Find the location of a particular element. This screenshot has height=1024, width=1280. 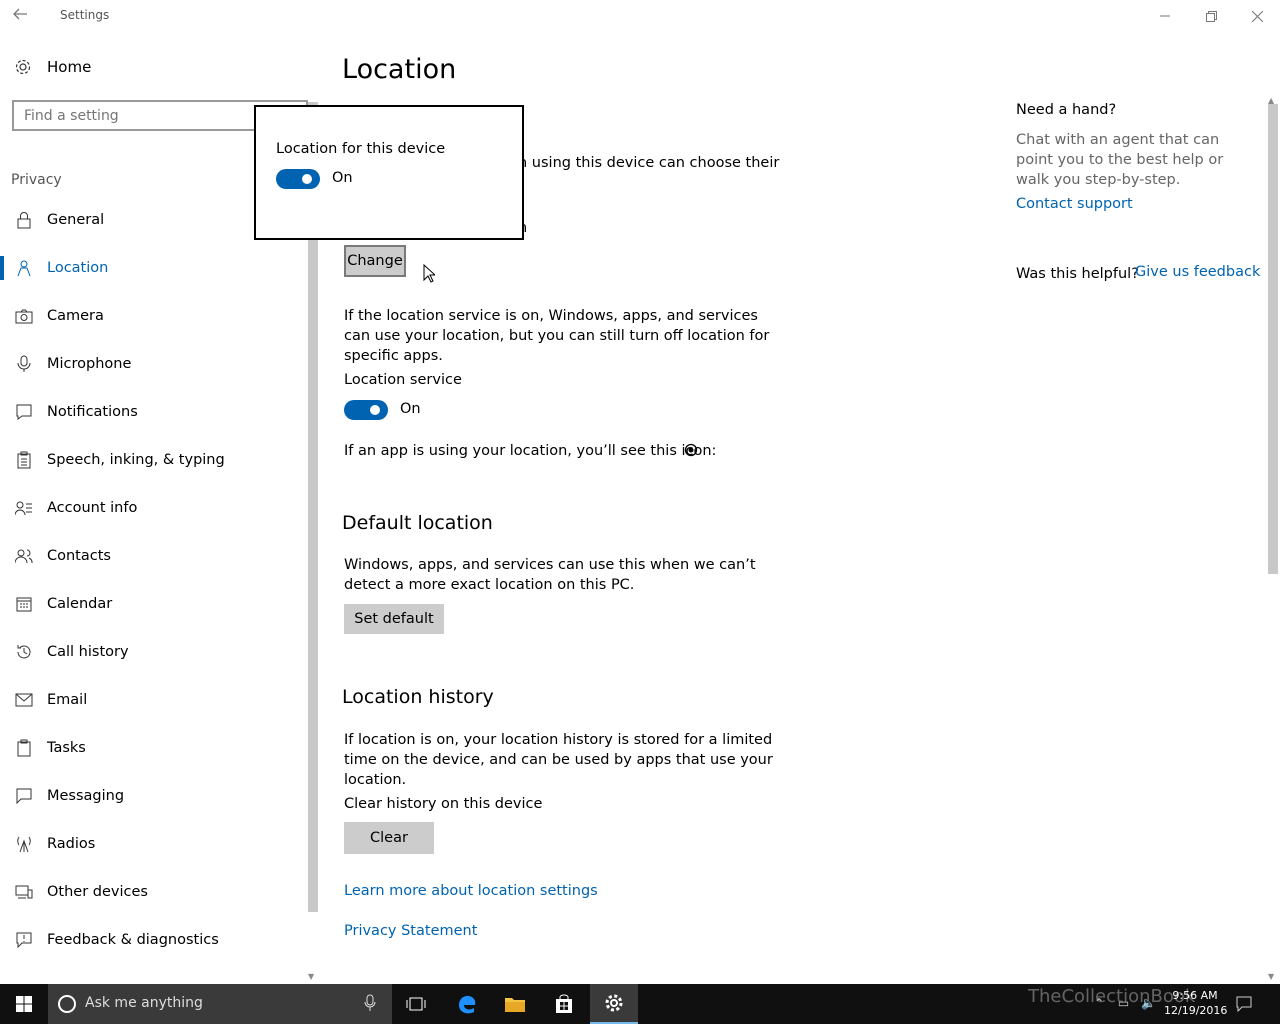

camera-icon is located at coordinates (24, 316).